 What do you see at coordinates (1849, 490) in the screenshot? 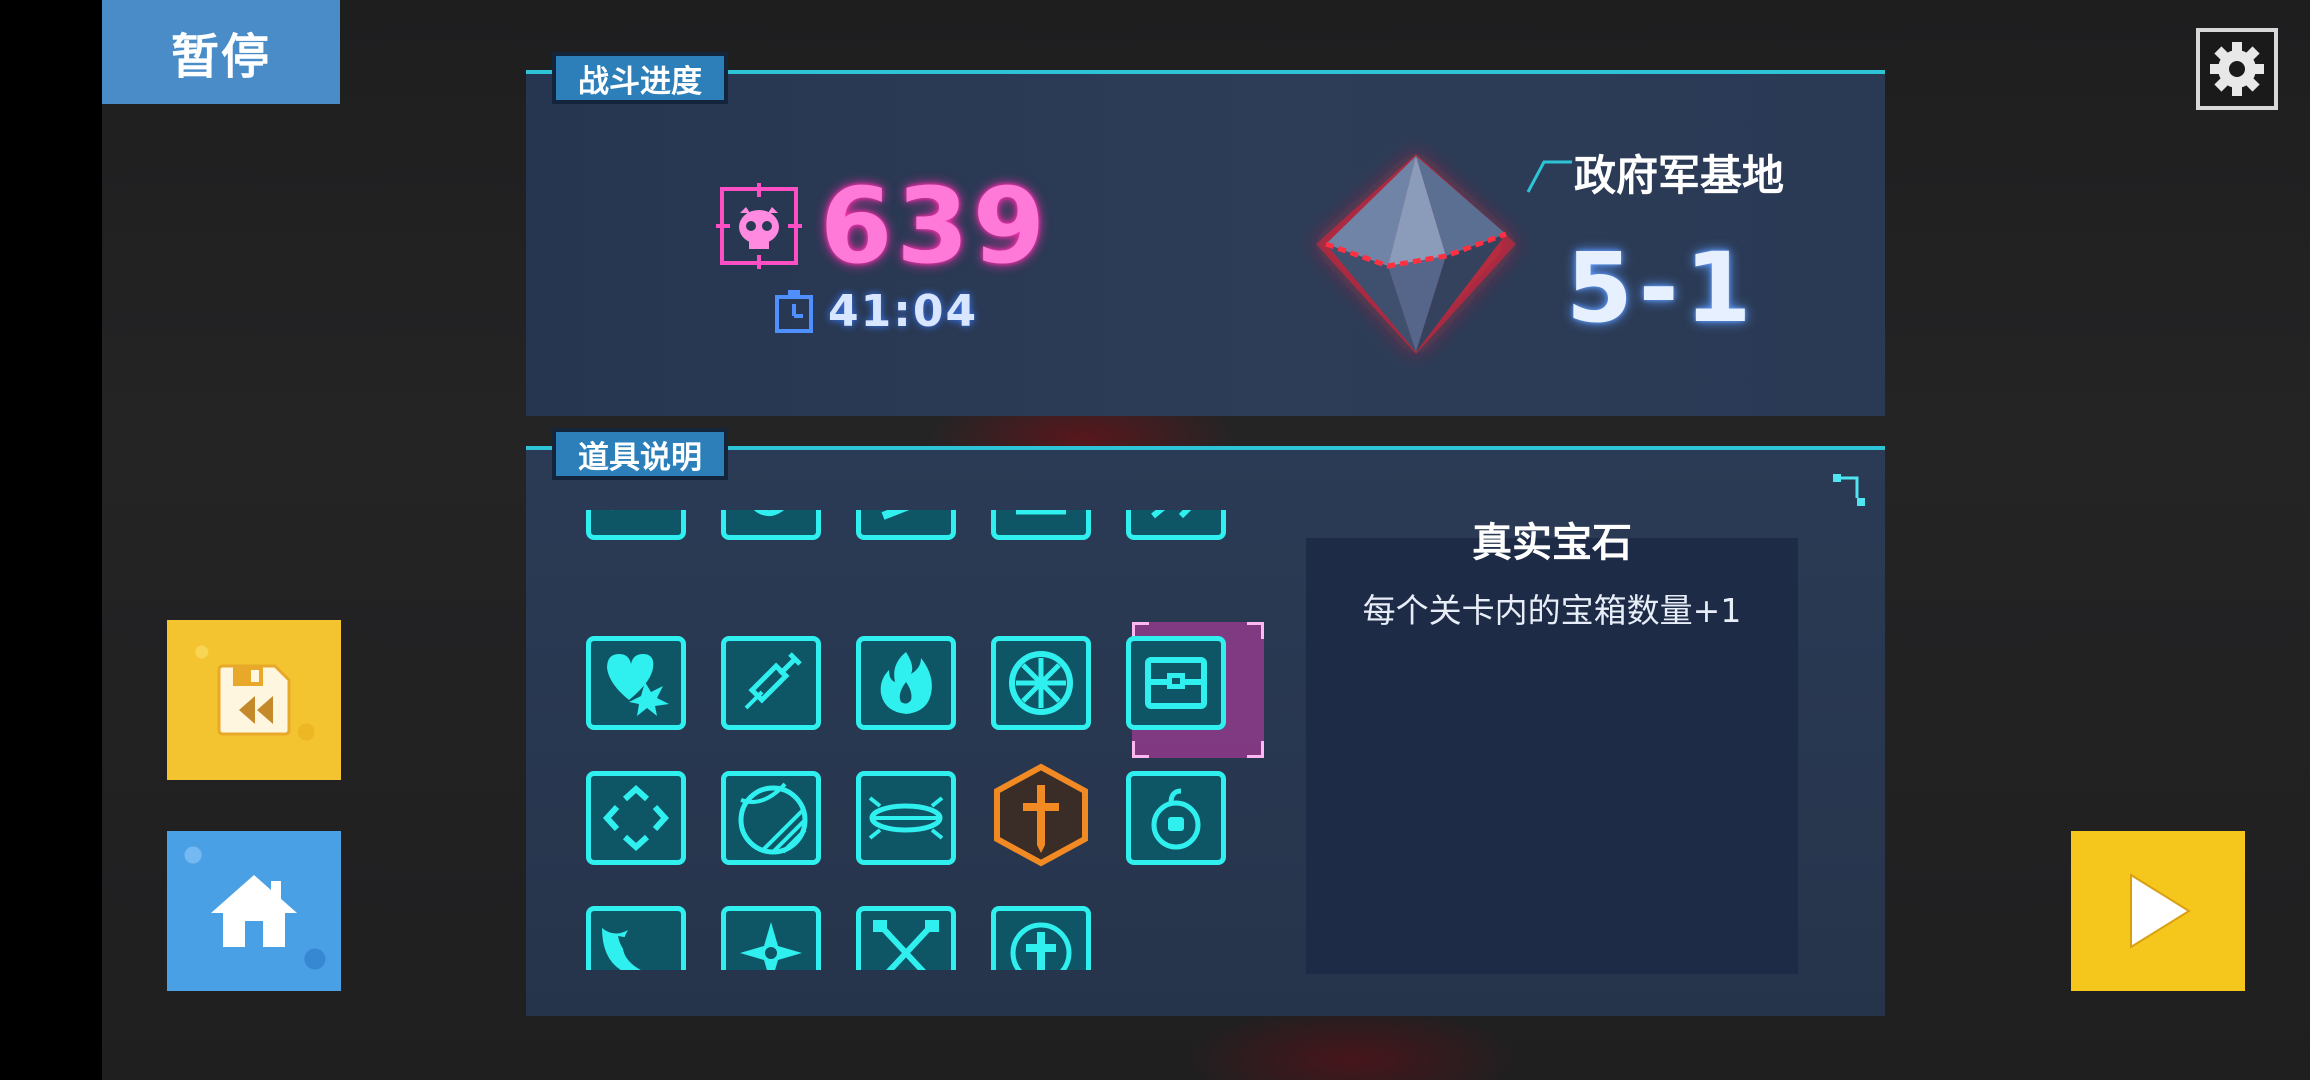
I see `expand-corner-icon` at bounding box center [1849, 490].